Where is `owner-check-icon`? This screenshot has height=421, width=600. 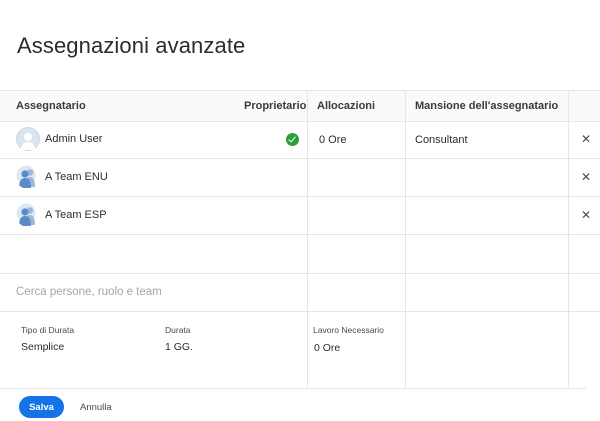 owner-check-icon is located at coordinates (292, 139).